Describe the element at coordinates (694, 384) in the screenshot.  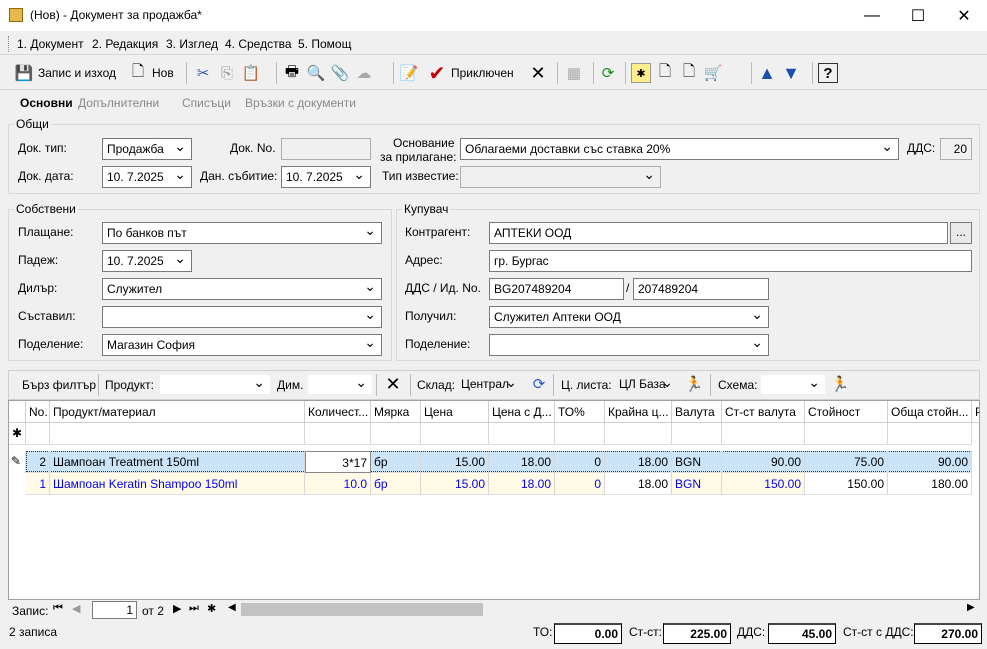
I see `pricelist-run-icon: 🏃` at that location.